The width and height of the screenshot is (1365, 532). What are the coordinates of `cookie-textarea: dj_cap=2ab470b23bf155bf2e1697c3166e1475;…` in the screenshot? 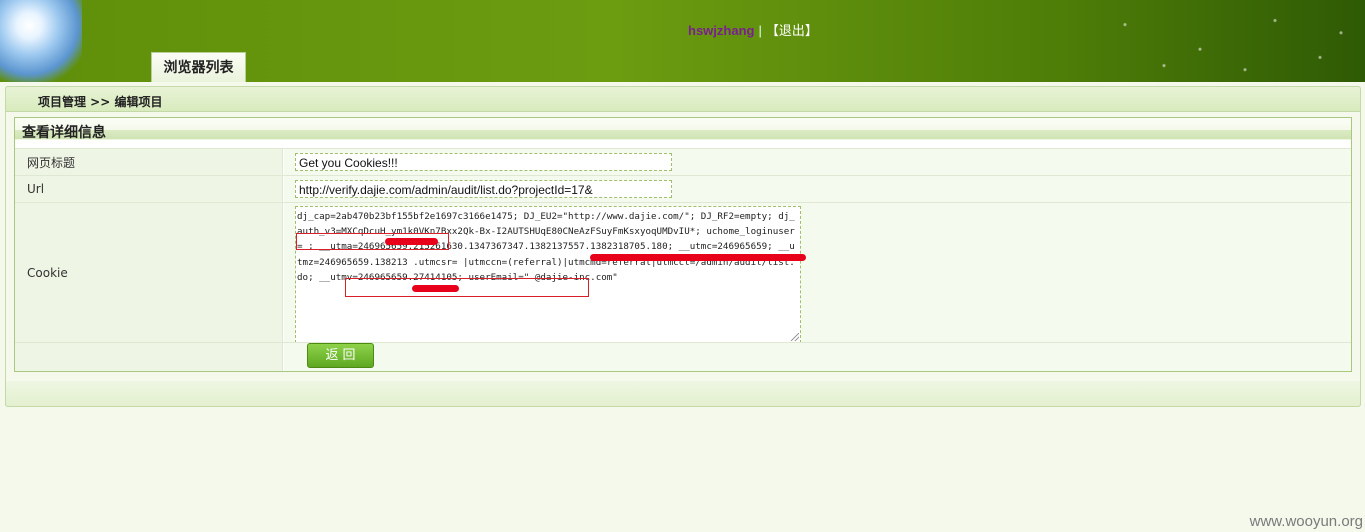 It's located at (548, 274).